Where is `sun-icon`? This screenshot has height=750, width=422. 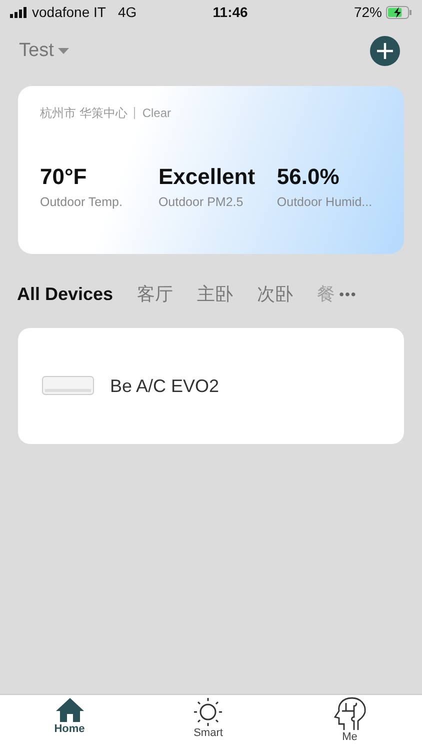
sun-icon is located at coordinates (208, 712).